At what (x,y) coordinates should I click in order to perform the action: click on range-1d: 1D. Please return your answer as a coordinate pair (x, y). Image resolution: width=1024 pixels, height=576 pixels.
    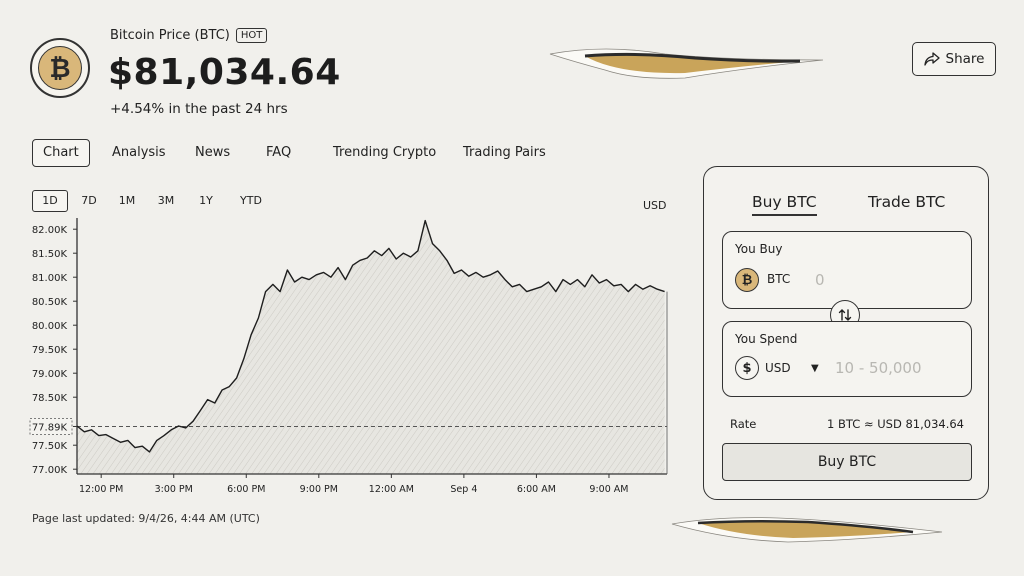
    Looking at the image, I should click on (50, 201).